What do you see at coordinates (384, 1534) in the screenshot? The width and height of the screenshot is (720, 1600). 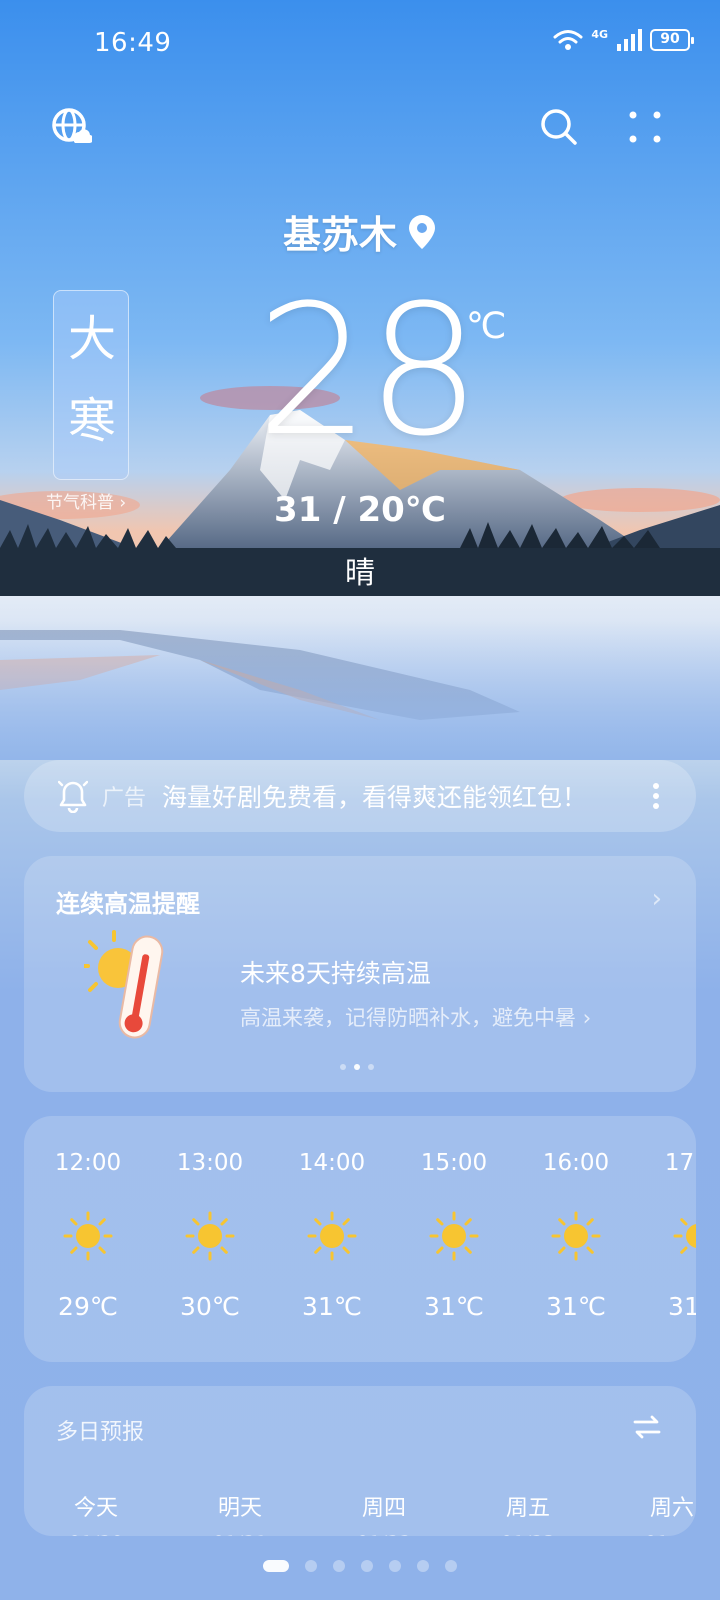 I see `daily-date: 01/22` at bounding box center [384, 1534].